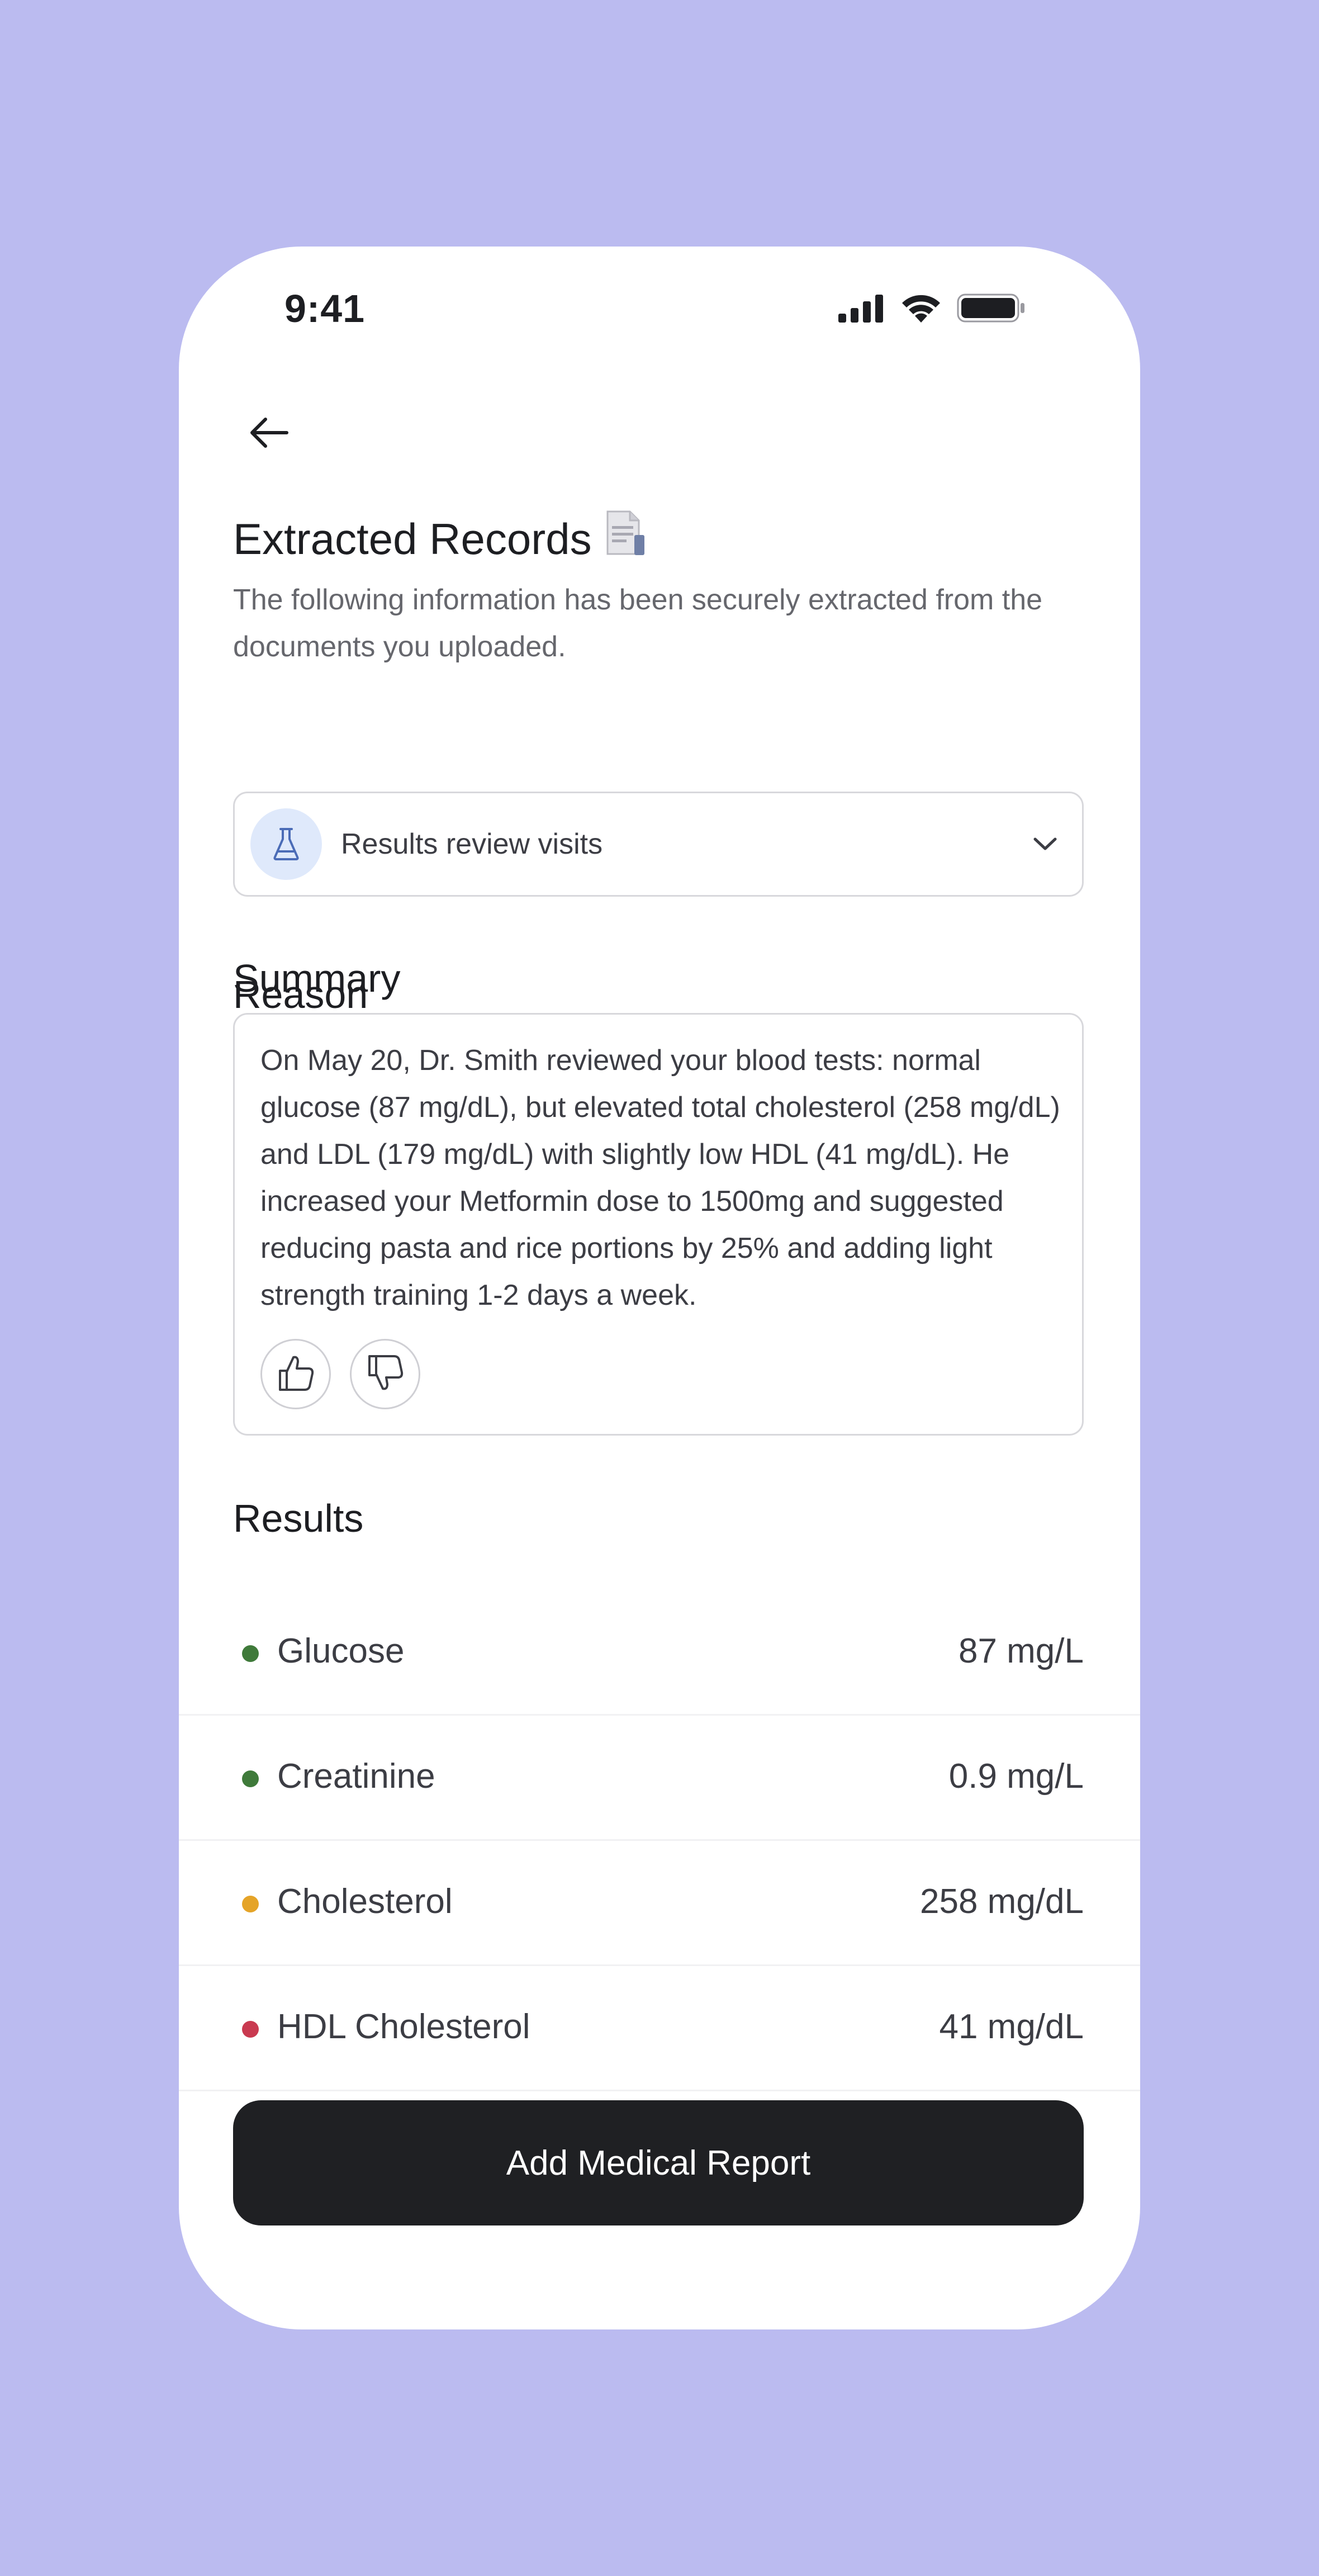  I want to click on result-row: Creatinine 0.9 mg/L, so click(659, 1779).